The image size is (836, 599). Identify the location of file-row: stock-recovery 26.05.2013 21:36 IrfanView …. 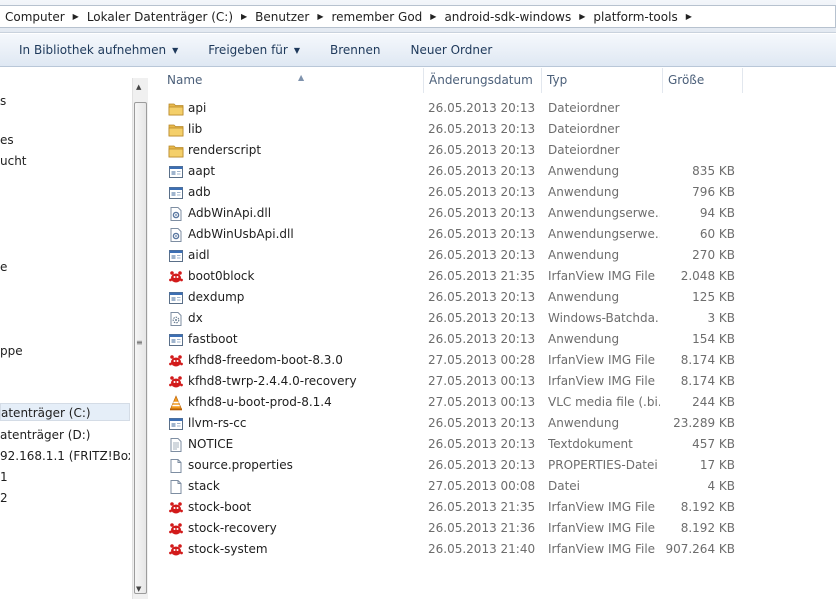
(492, 528).